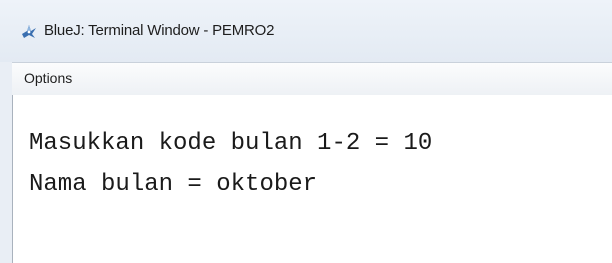 The width and height of the screenshot is (612, 263). What do you see at coordinates (159, 30) in the screenshot?
I see `window-title: BlueJ: Terminal Window - PEMRO2` at bounding box center [159, 30].